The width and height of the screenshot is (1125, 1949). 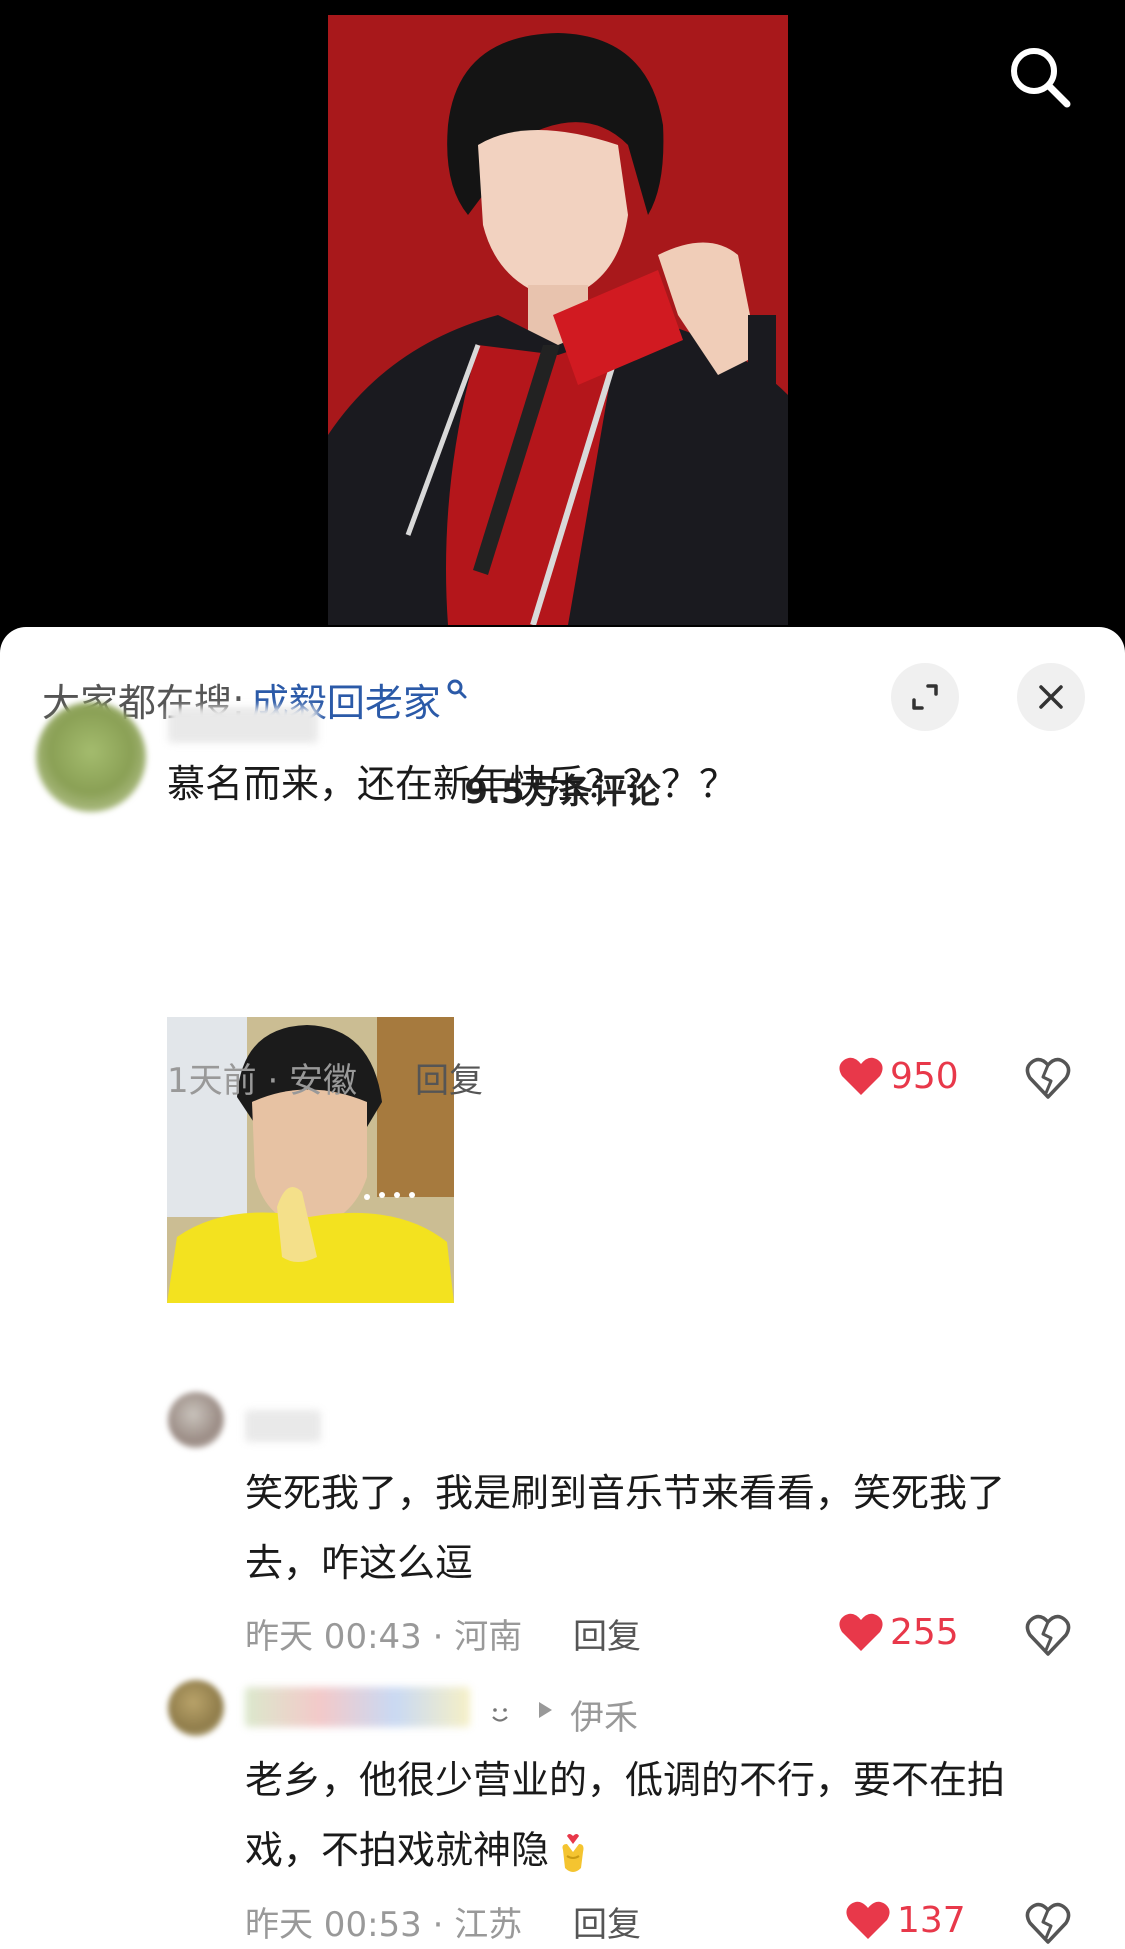 I want to click on expand-button, so click(x=925, y=697).